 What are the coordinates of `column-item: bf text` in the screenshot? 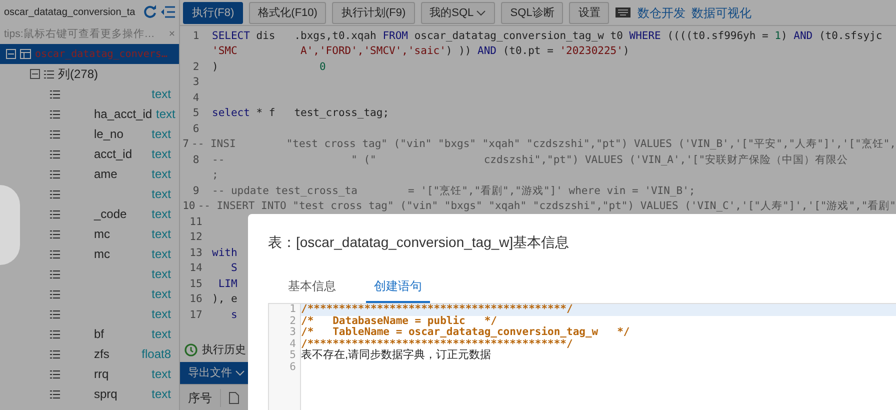 It's located at (89, 334).